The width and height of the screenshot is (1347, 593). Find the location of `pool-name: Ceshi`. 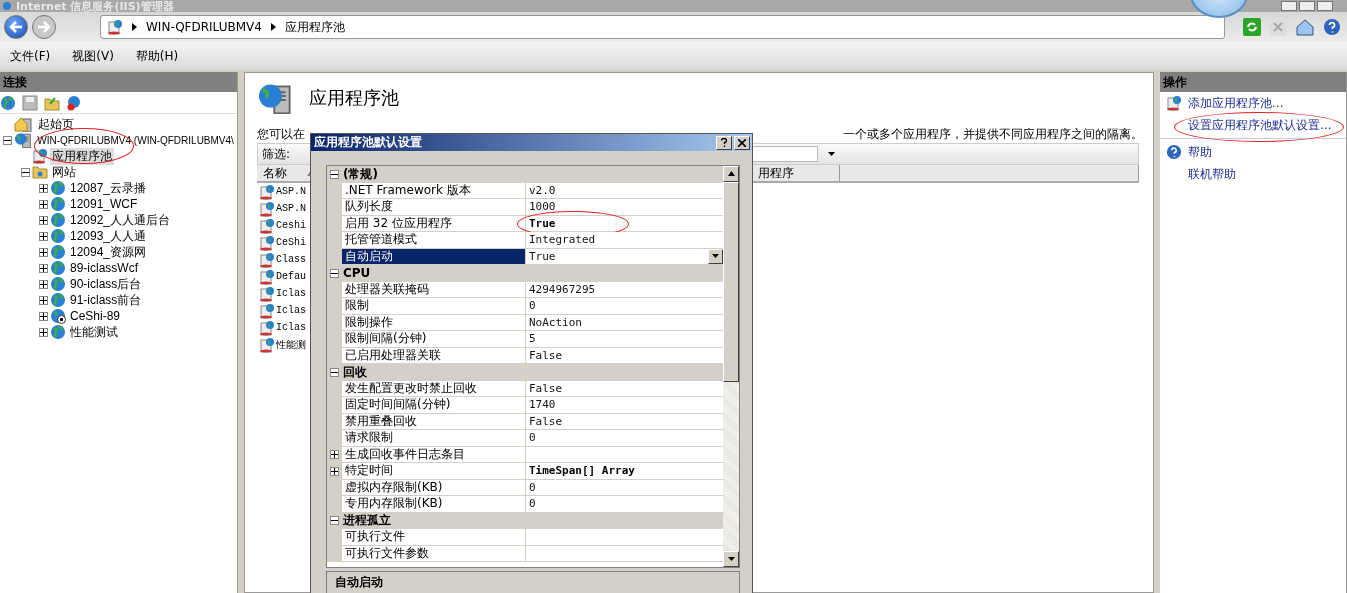

pool-name: Ceshi is located at coordinates (291, 225).